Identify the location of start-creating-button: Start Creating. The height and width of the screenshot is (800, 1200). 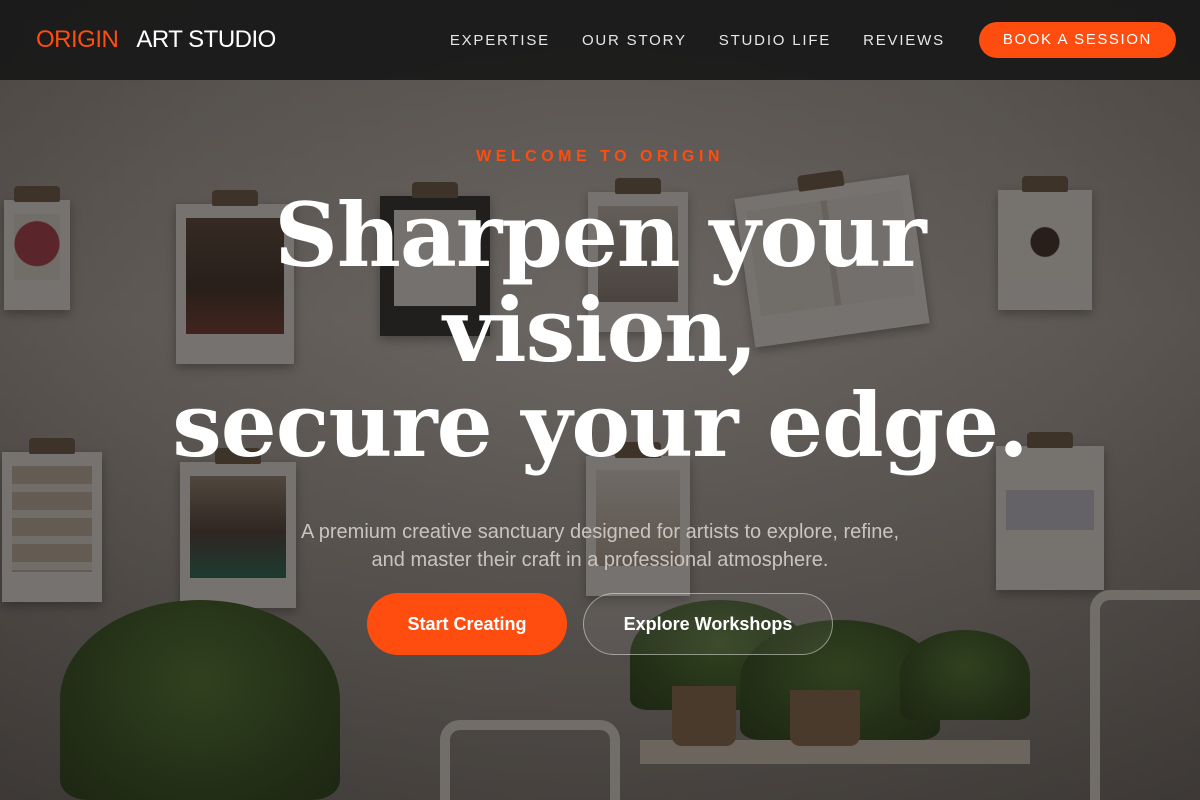
(467, 624).